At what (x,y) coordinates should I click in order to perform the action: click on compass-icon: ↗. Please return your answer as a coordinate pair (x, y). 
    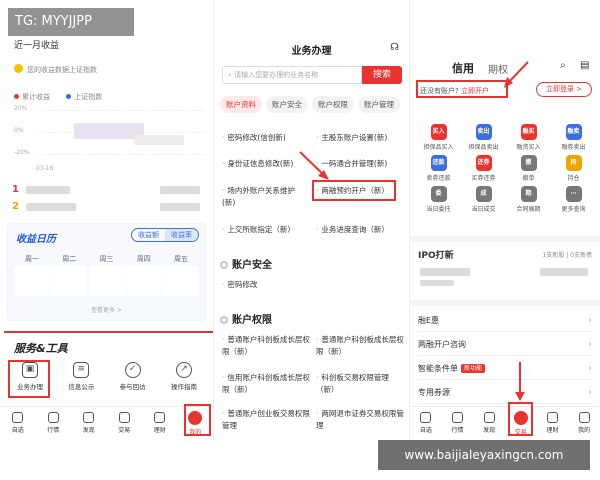
    Looking at the image, I should click on (183, 370).